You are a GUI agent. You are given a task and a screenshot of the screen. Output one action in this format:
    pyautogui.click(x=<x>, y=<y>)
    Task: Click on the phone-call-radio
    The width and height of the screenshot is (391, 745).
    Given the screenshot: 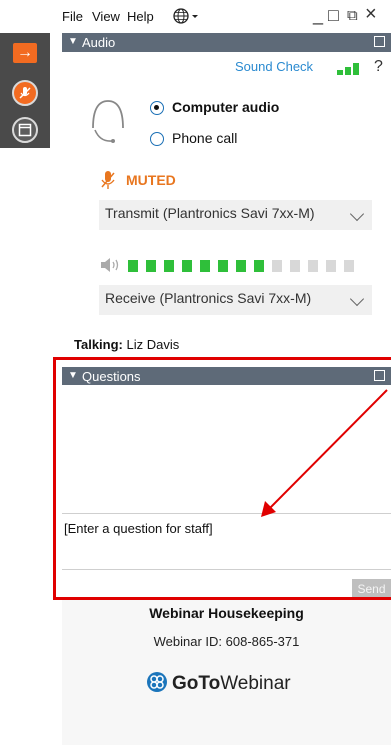 What is the action you would take?
    pyautogui.click(x=157, y=139)
    